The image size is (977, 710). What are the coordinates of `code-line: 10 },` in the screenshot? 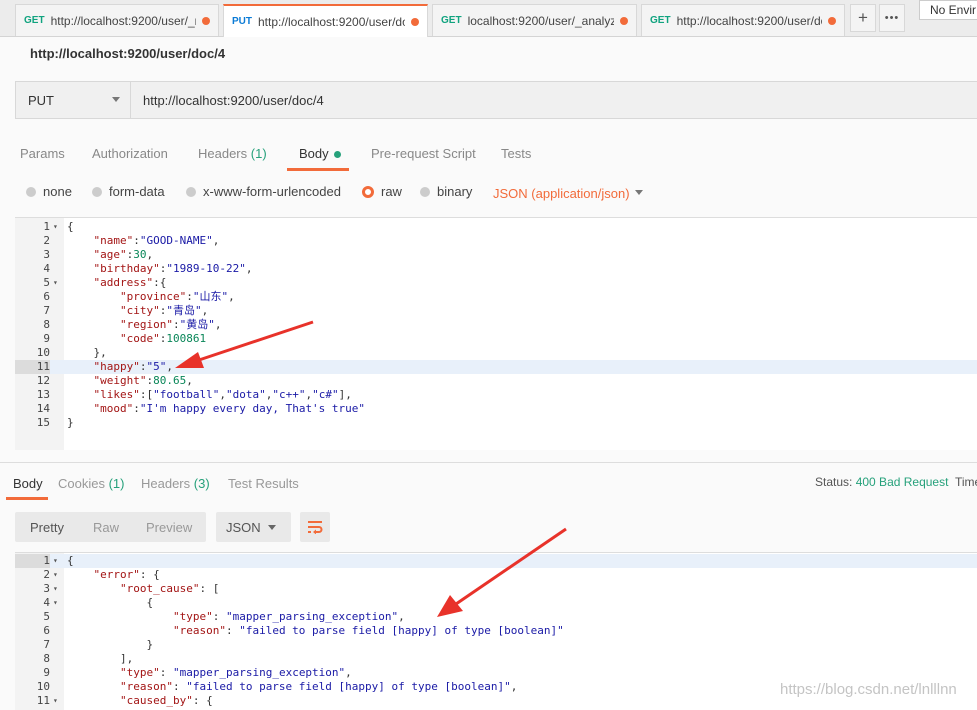 It's located at (496, 353).